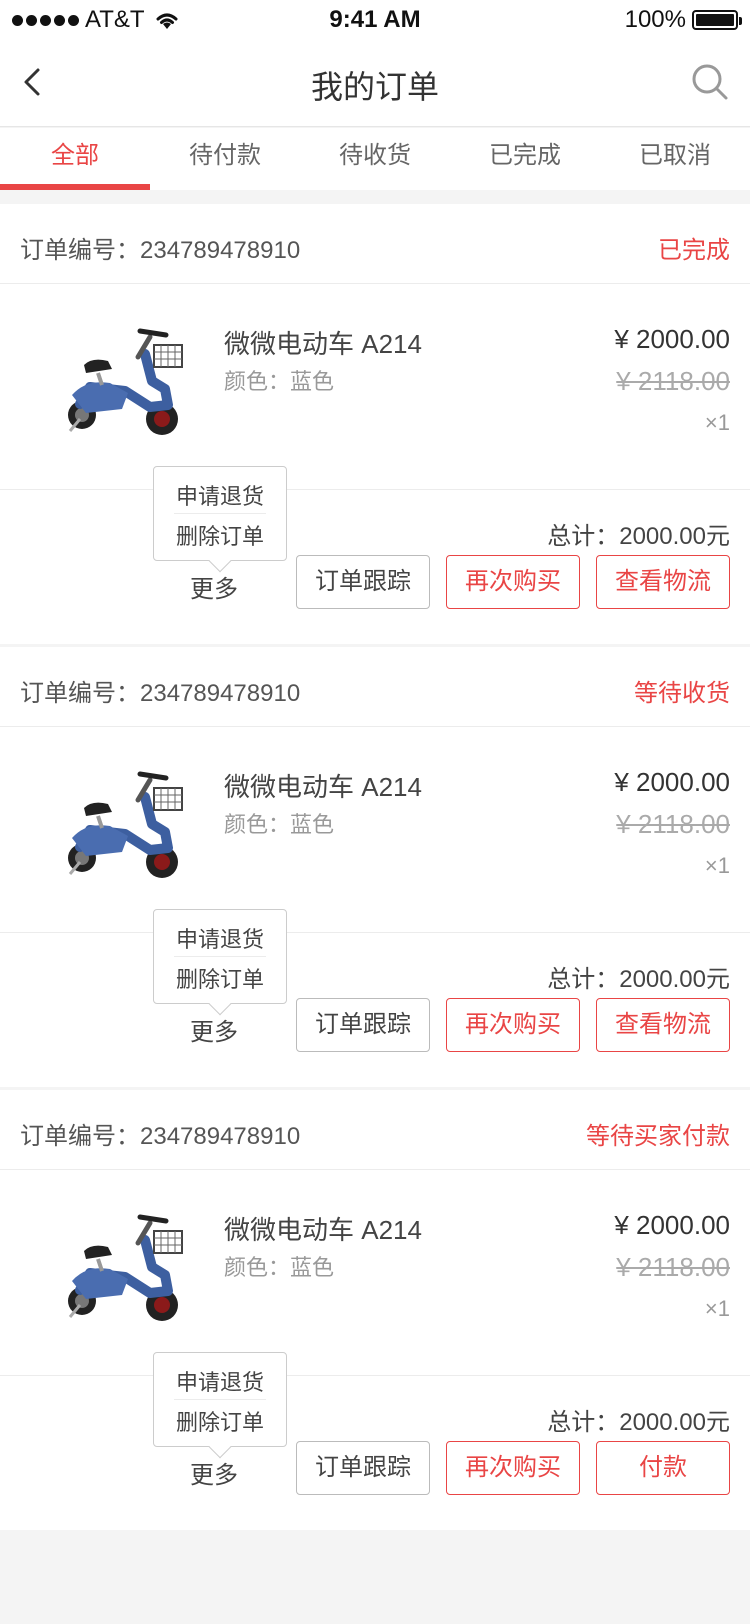 The image size is (750, 1624). I want to click on order-header: 订单编号：234789478910 等待收货, so click(375, 687).